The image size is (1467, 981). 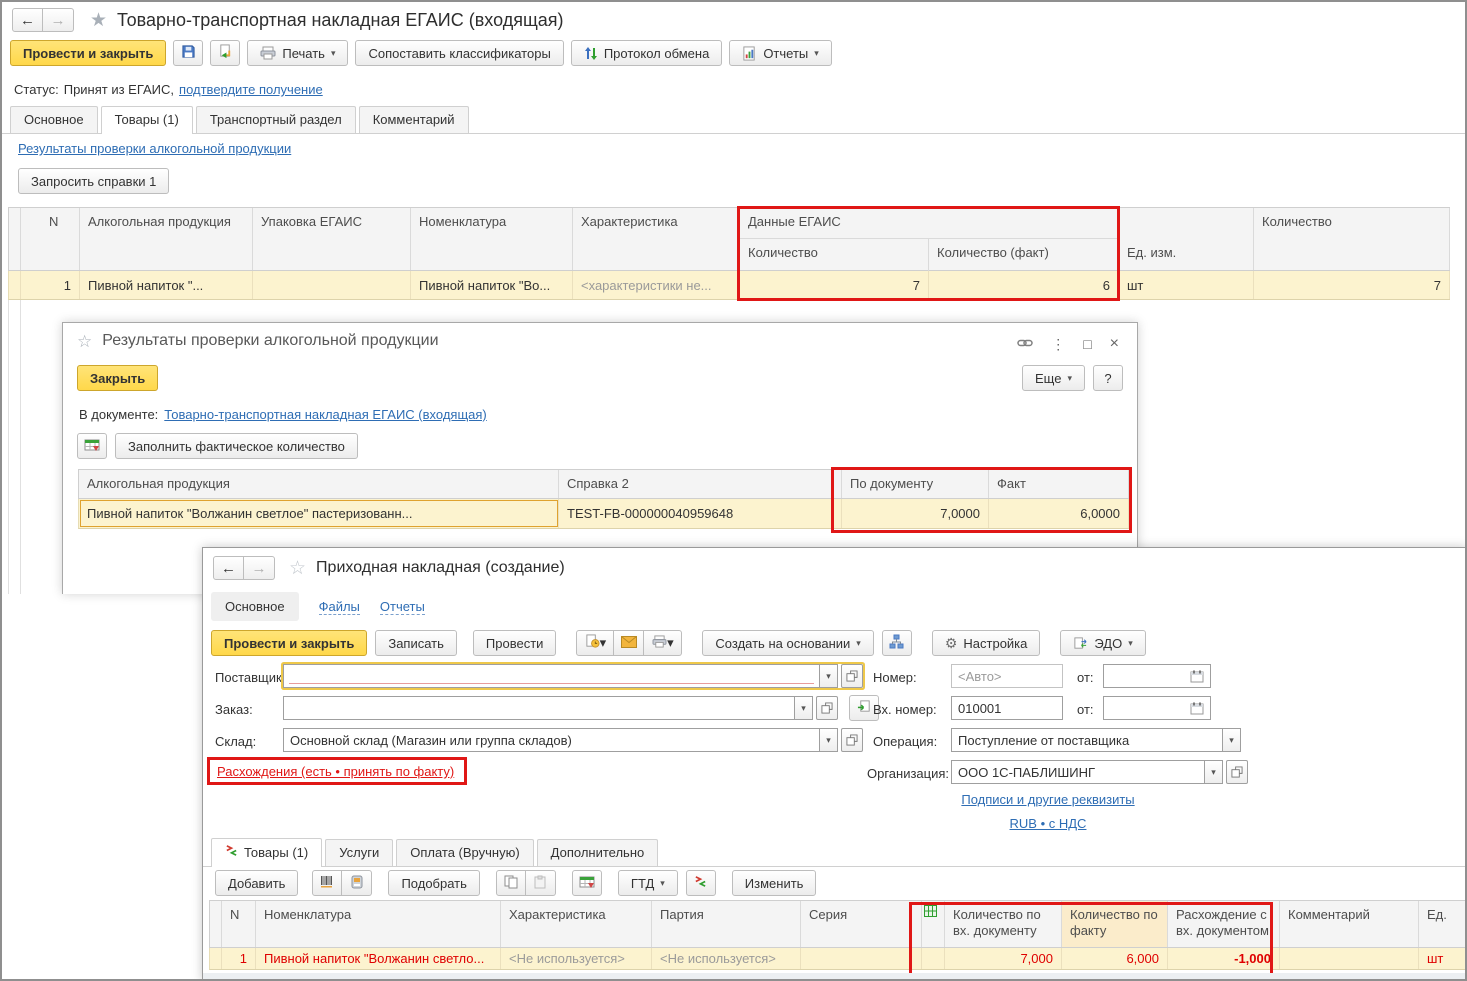 What do you see at coordinates (663, 643) in the screenshot?
I see `print-small-button: ▾` at bounding box center [663, 643].